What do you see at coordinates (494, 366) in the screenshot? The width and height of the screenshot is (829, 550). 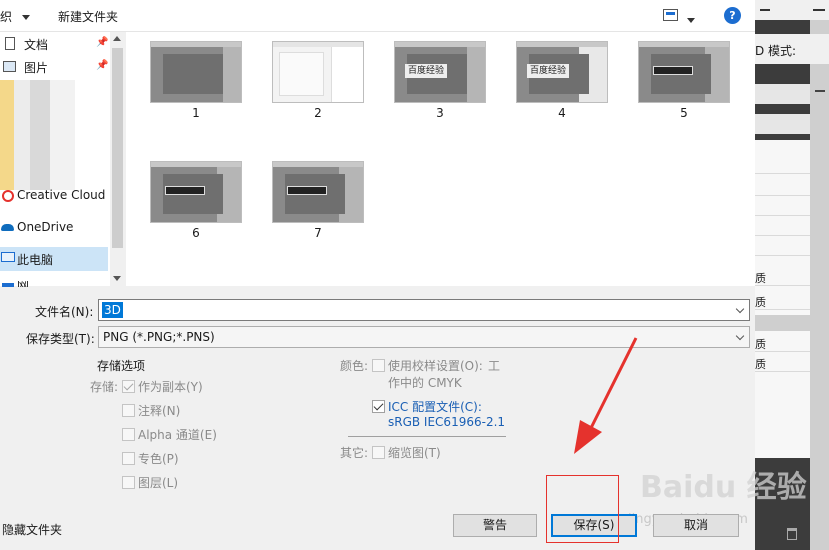 I see `proof-label-line1b: 工` at bounding box center [494, 366].